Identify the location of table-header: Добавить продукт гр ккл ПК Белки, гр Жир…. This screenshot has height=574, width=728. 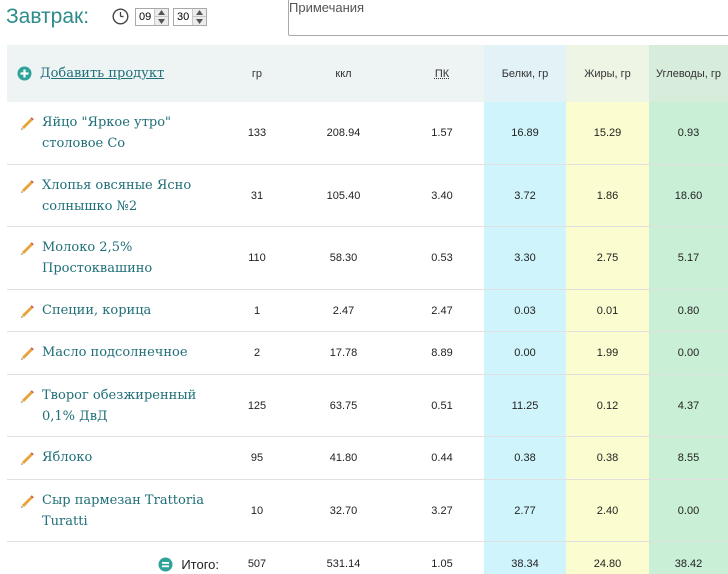
(367, 73).